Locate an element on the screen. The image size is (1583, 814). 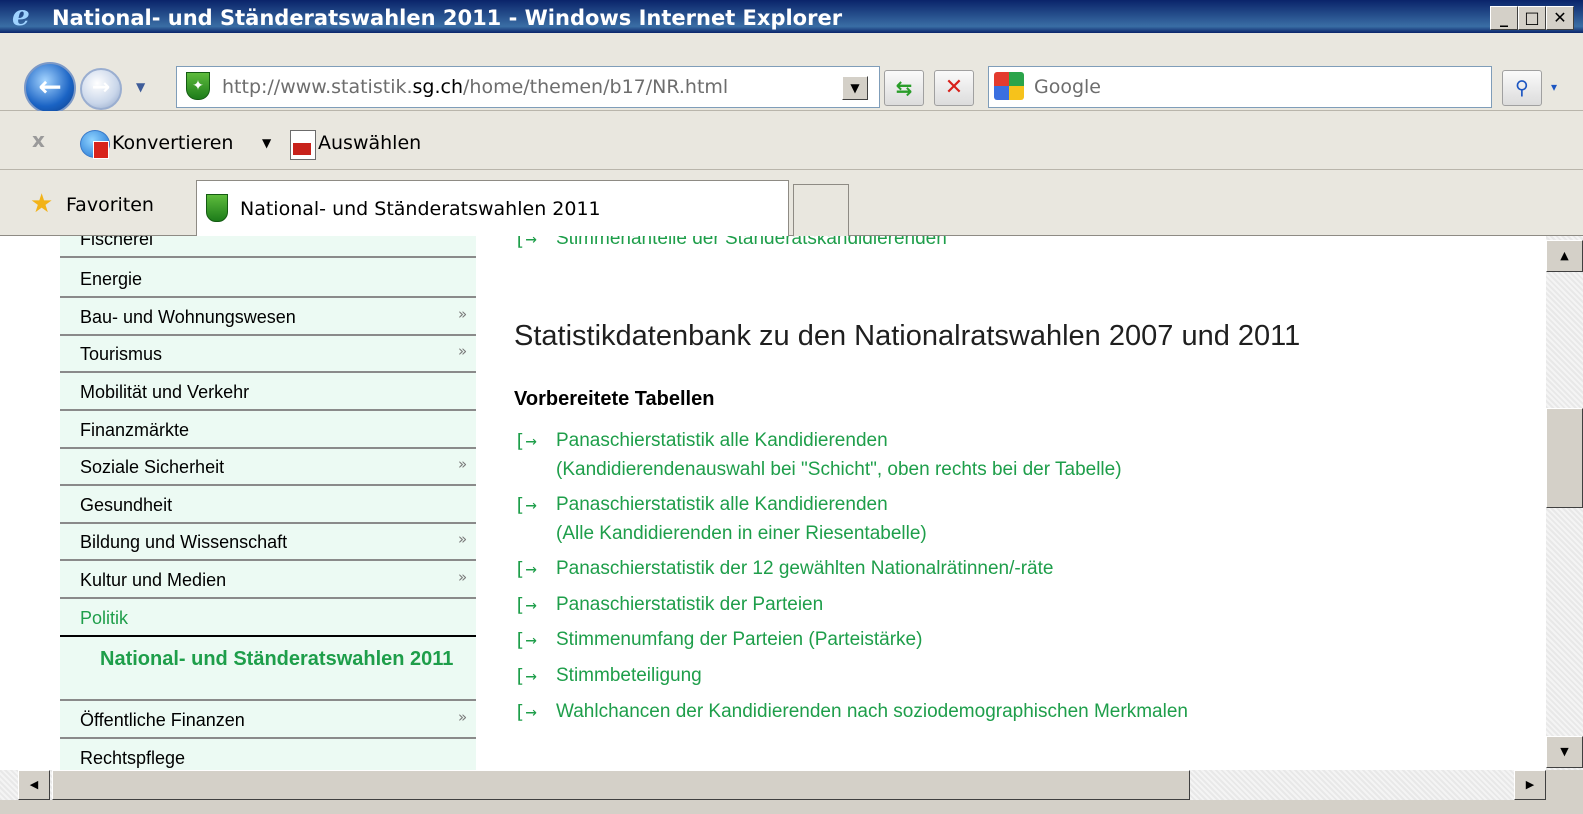
stop-button: ✕ is located at coordinates (954, 88).